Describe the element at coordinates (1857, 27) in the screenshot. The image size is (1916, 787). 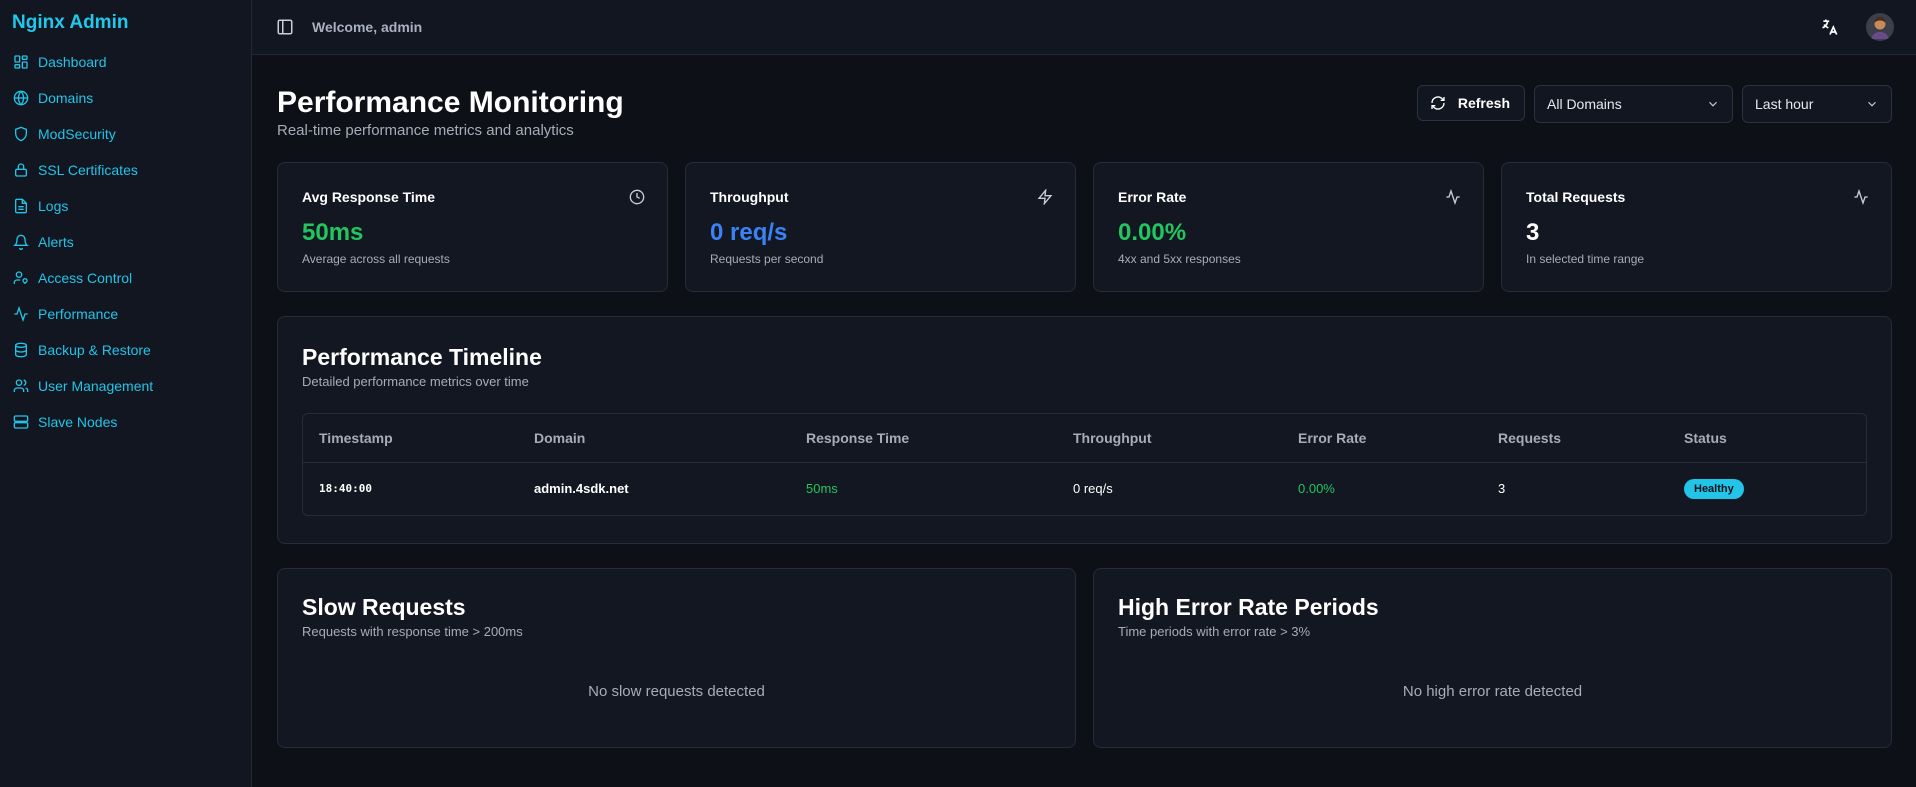
I see `topbar-actions` at that location.